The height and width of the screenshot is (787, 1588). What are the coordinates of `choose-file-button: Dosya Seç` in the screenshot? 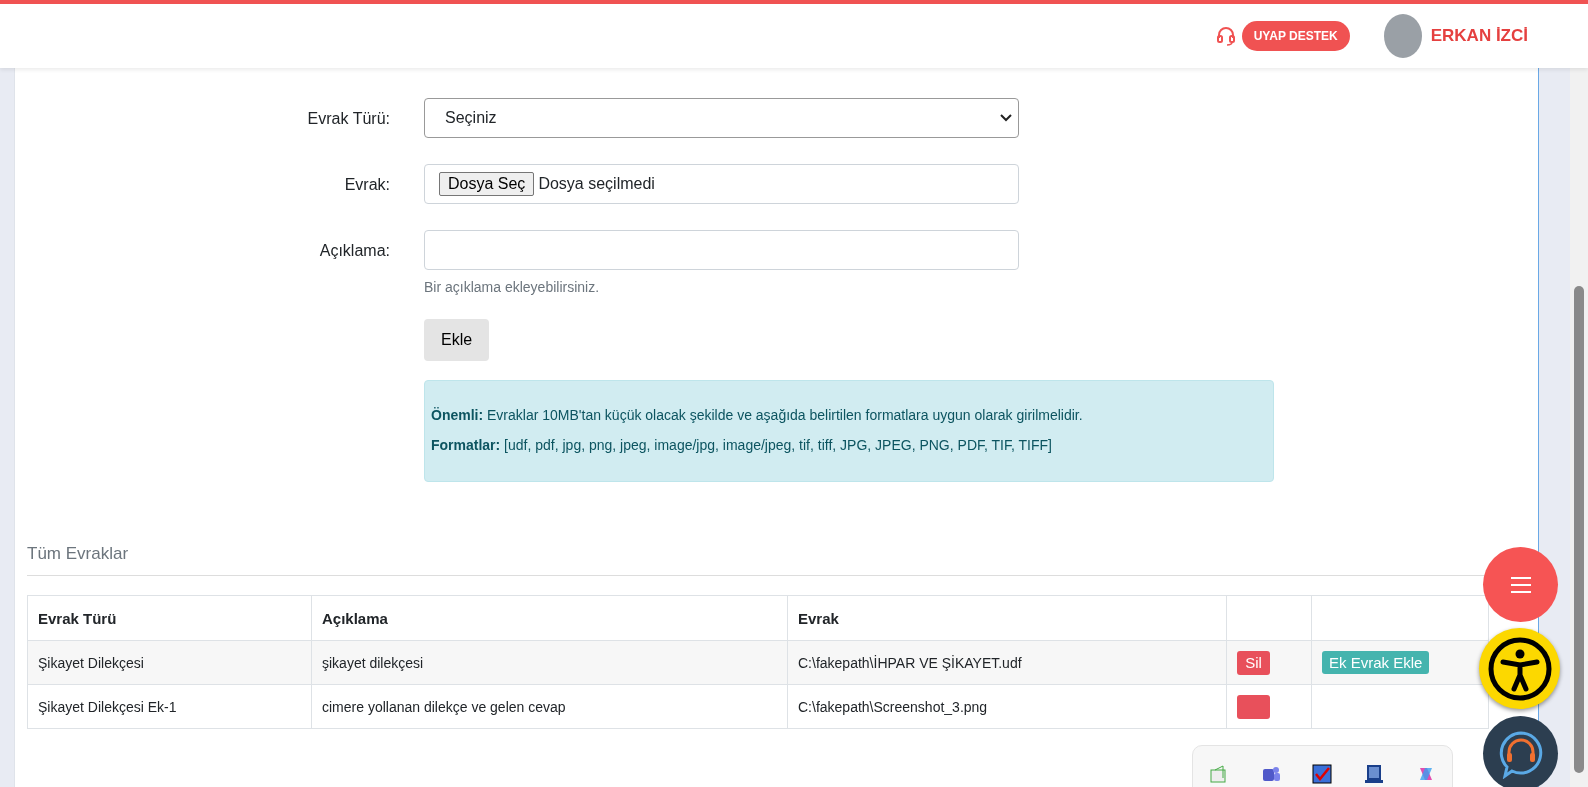 It's located at (487, 184).